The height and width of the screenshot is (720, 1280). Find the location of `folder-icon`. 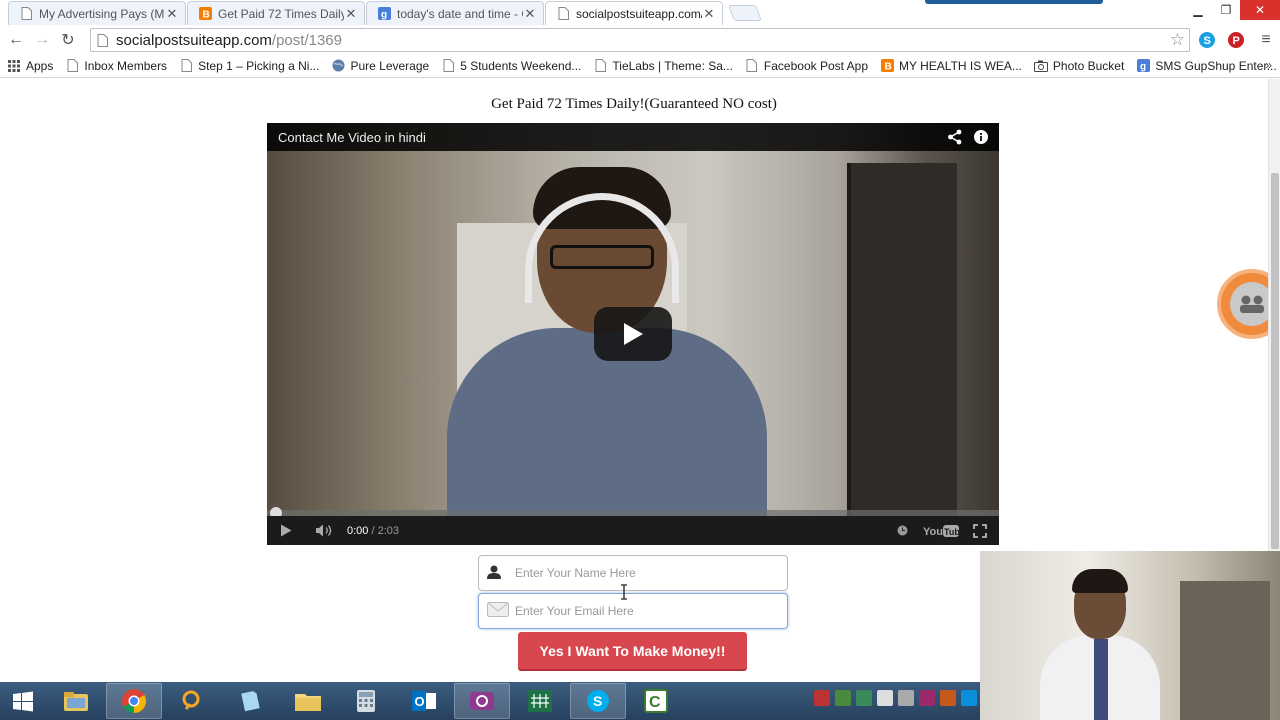

folder-icon is located at coordinates (308, 701).